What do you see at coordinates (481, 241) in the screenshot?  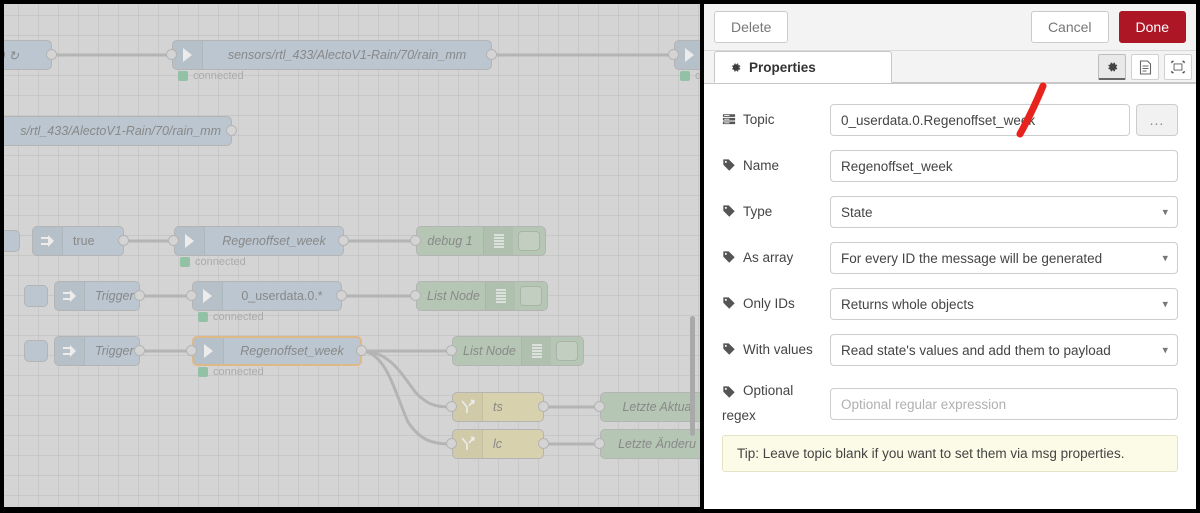 I see `node-debug-1: debug 1` at bounding box center [481, 241].